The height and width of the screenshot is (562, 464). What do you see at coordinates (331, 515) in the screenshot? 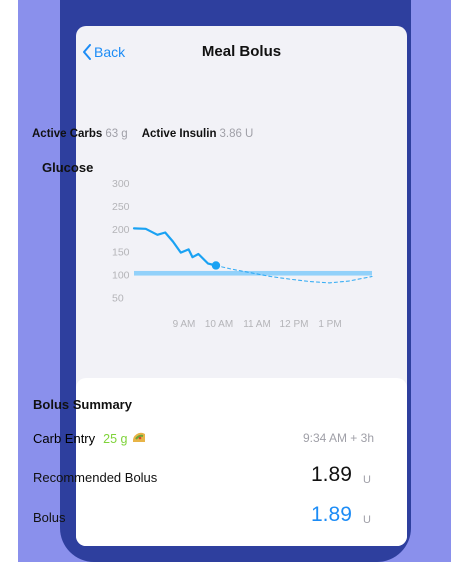
I see `bolus-value: 1.89` at bounding box center [331, 515].